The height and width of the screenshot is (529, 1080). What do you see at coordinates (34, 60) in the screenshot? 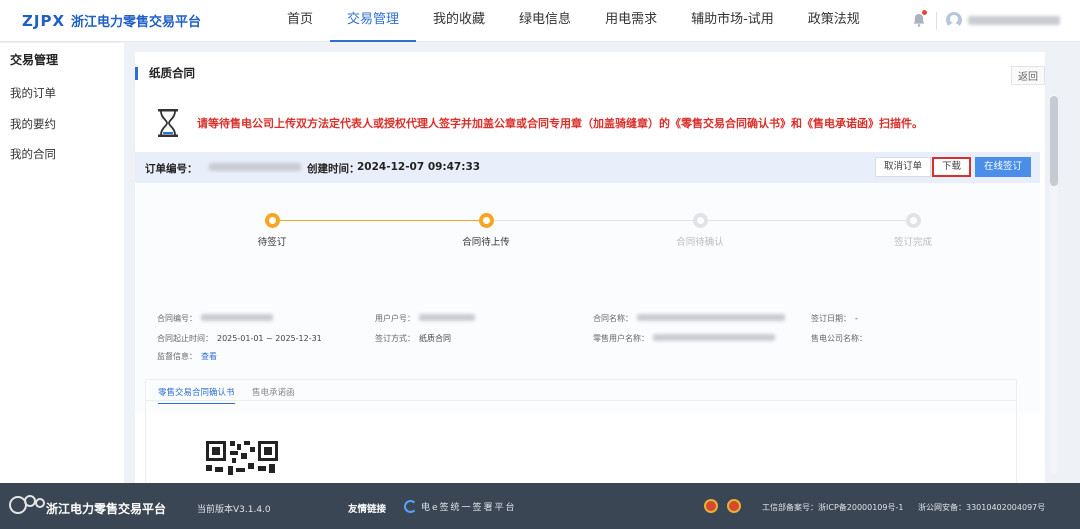
I see `sidebar-title: 交易管理` at bounding box center [34, 60].